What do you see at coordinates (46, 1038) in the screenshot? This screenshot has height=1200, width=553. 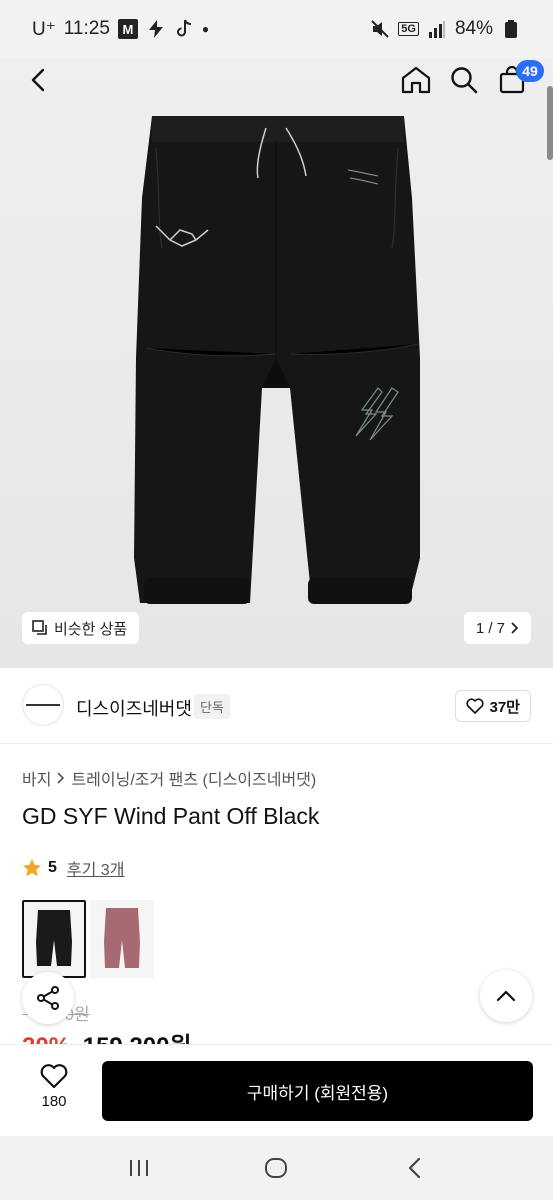 I see `discount-rate: 20%` at bounding box center [46, 1038].